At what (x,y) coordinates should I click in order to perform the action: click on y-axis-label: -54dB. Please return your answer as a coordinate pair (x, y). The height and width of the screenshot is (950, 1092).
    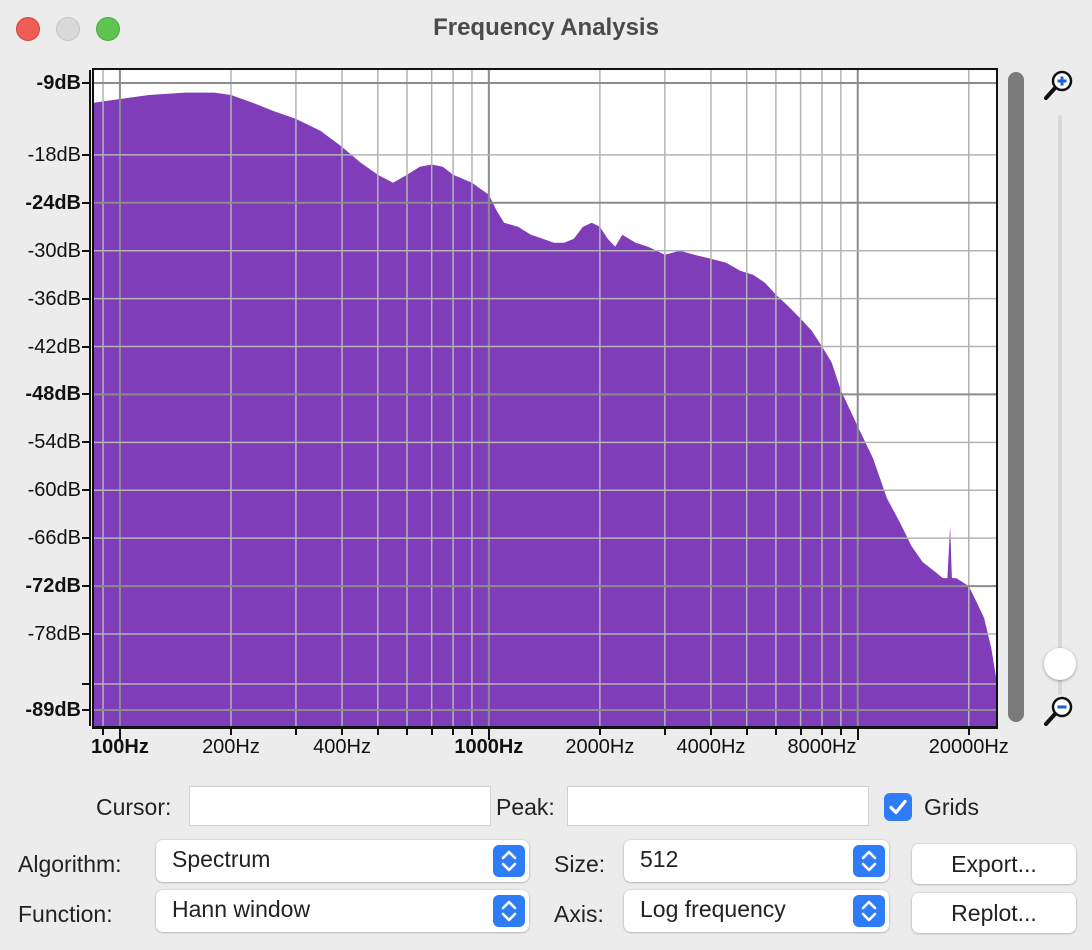
    Looking at the image, I should click on (54, 442).